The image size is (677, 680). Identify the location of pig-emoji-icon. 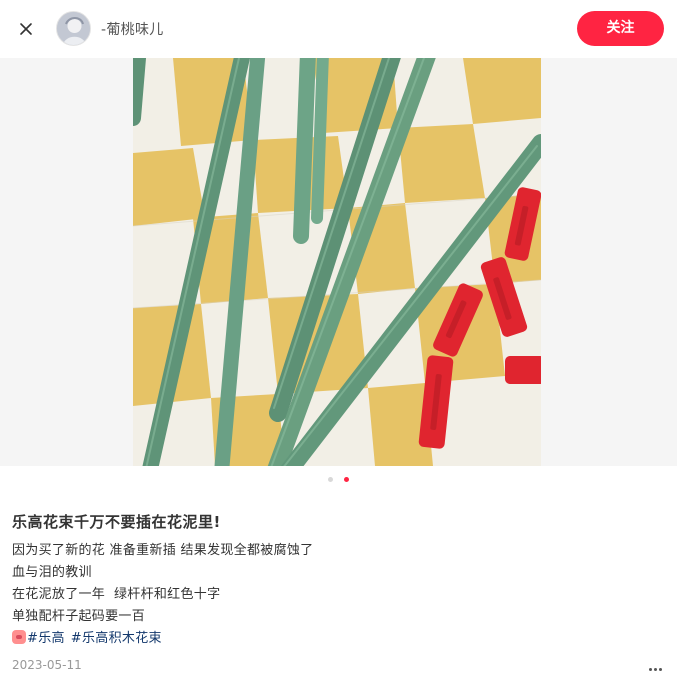
(19, 637).